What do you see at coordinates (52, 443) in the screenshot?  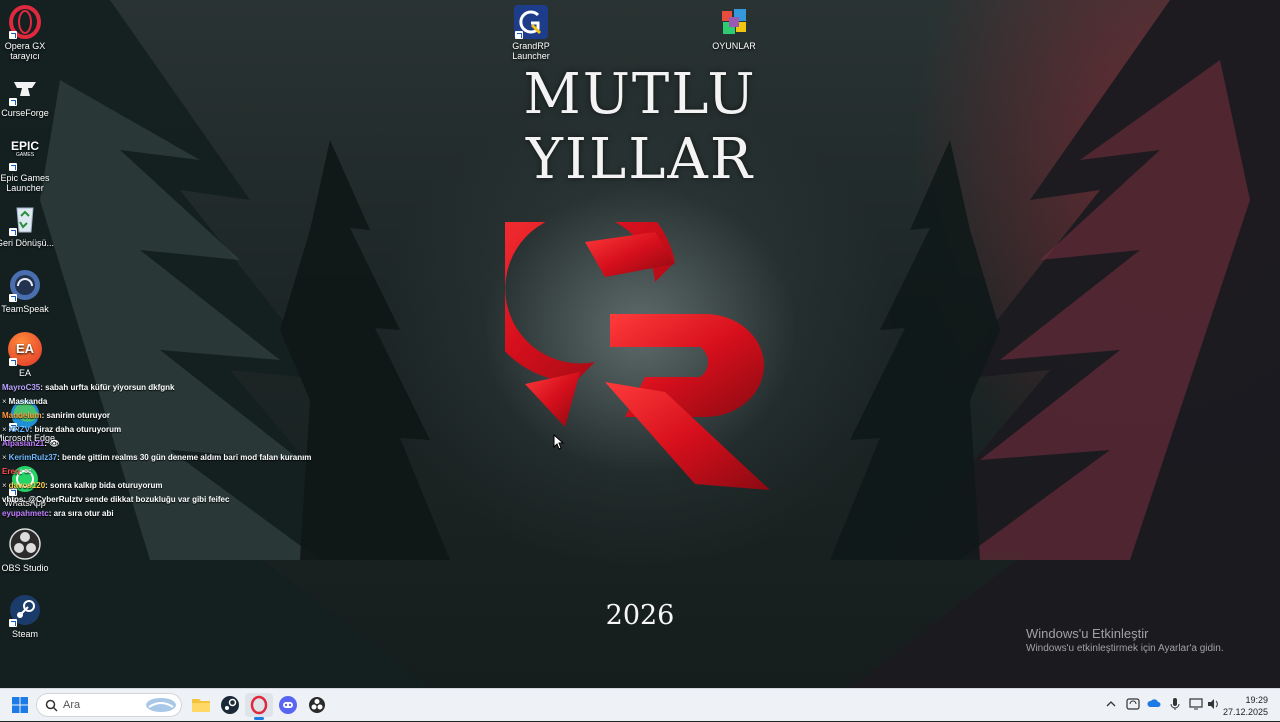 I see `chat-text: : 👁` at bounding box center [52, 443].